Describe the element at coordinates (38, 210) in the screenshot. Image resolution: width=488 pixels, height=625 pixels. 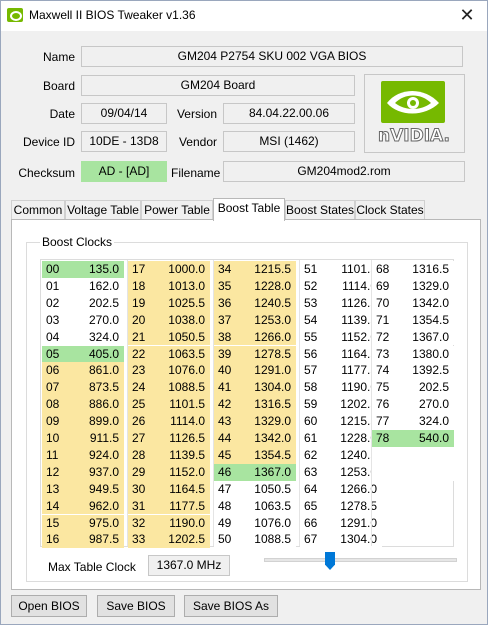
I see `tab-common: Common` at that location.